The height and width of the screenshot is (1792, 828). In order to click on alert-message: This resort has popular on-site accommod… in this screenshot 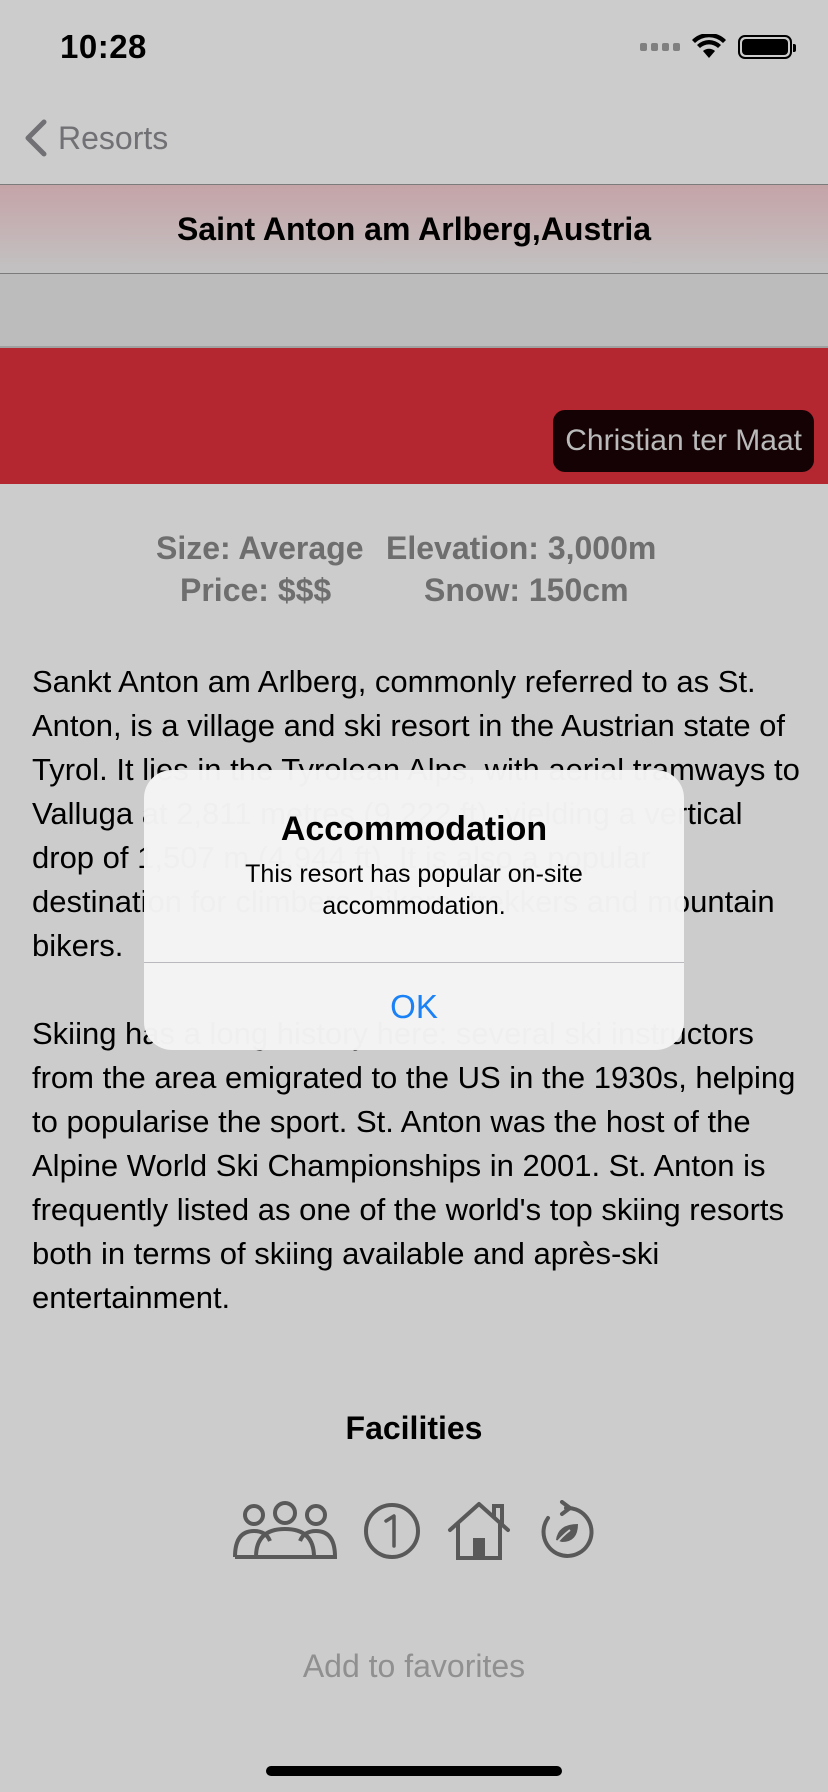, I will do `click(414, 890)`.